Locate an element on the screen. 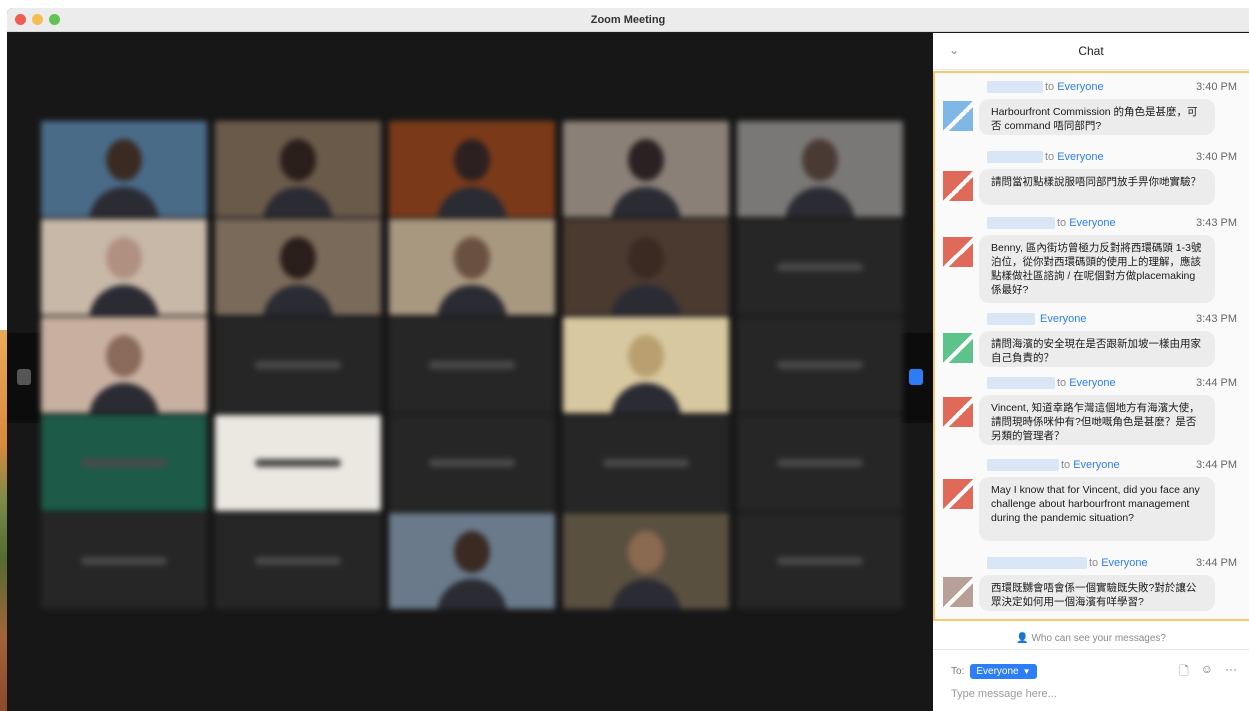 The height and width of the screenshot is (711, 1249). emoji-icon: ☺ is located at coordinates (1207, 672).